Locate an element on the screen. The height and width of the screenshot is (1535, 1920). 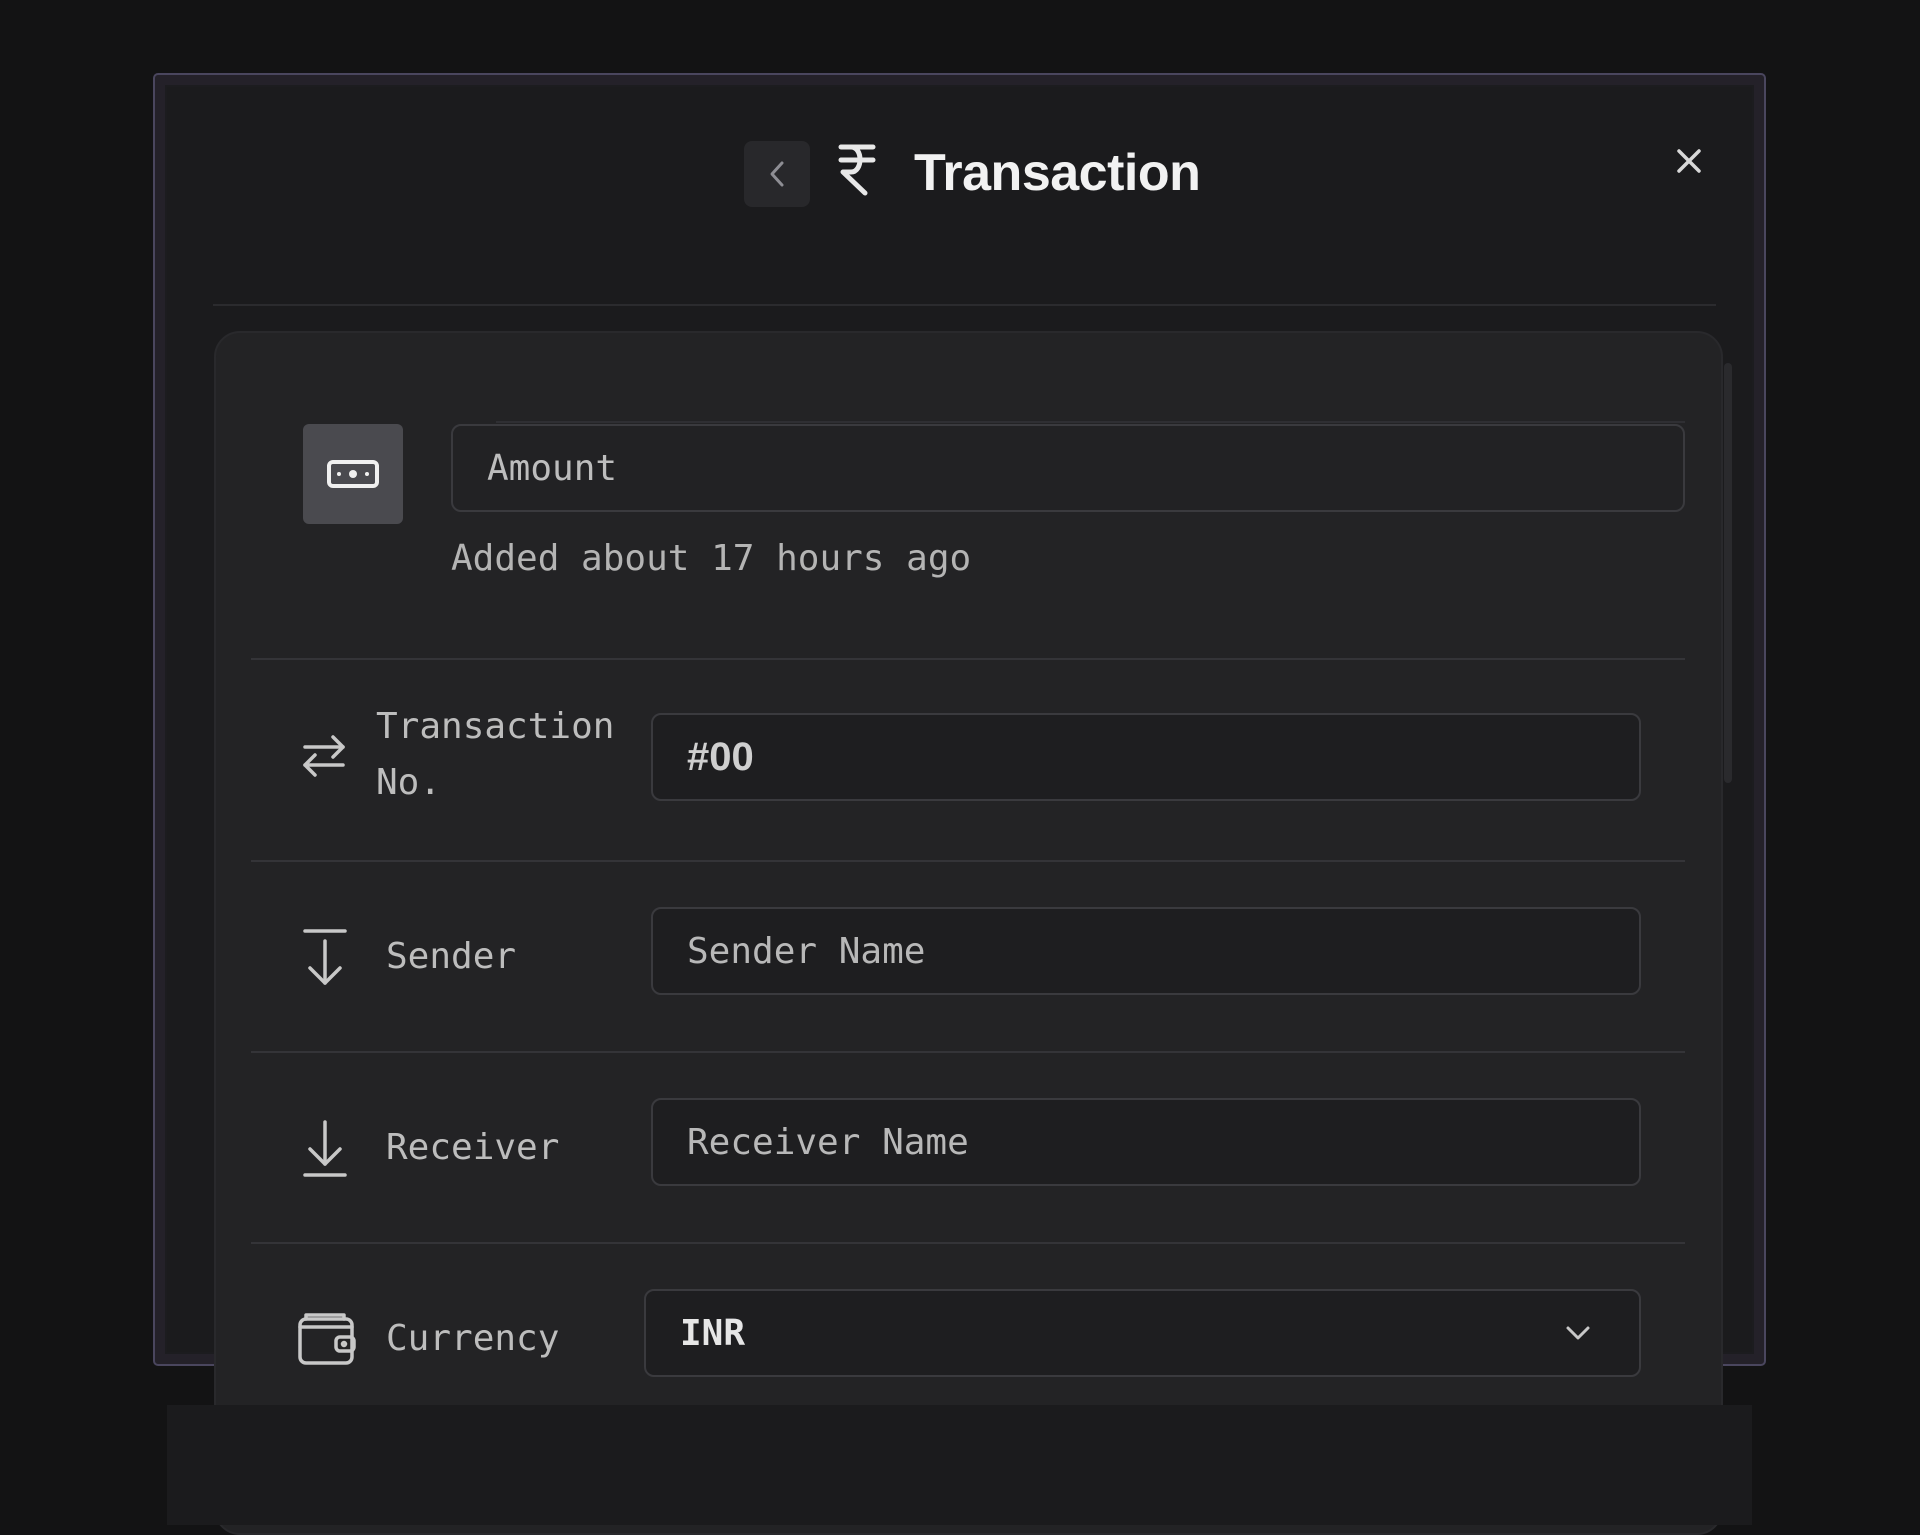
swap-arrows-icon is located at coordinates (324, 756).